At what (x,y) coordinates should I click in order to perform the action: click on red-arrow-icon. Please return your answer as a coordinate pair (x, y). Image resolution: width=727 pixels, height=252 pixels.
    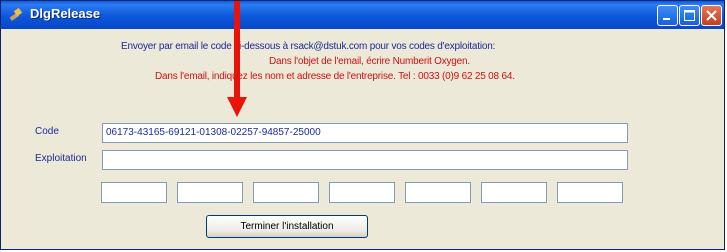
    Looking at the image, I should click on (237, 59).